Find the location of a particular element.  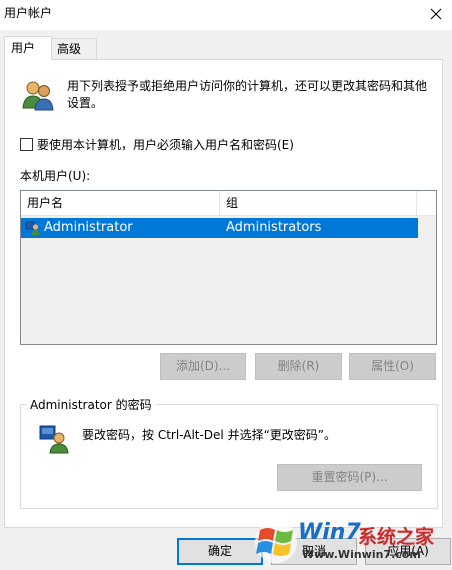

info-text: 用下列表授予或拒绝用户访问你的计算机，还可以更改其密码和其他设置。 is located at coordinates (247, 94).